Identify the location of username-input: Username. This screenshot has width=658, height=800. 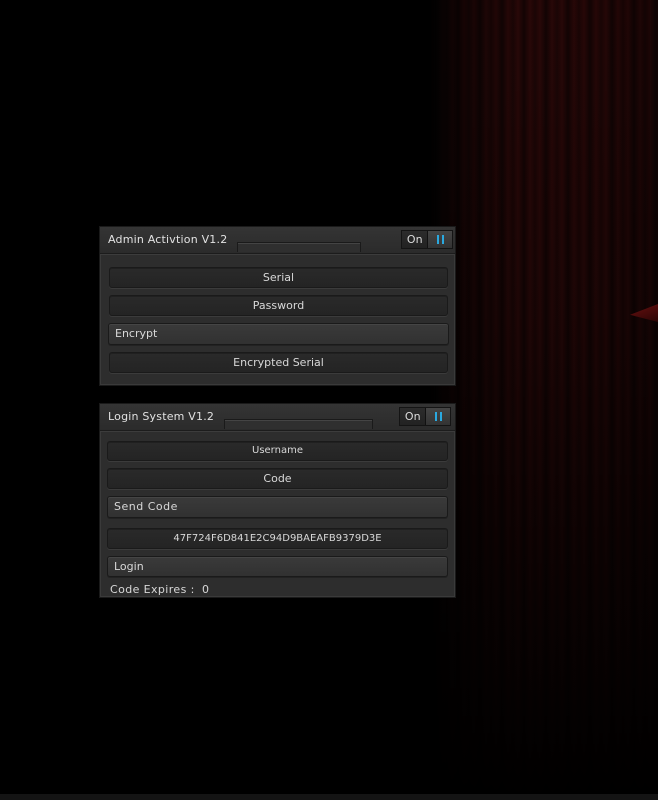
(277, 451).